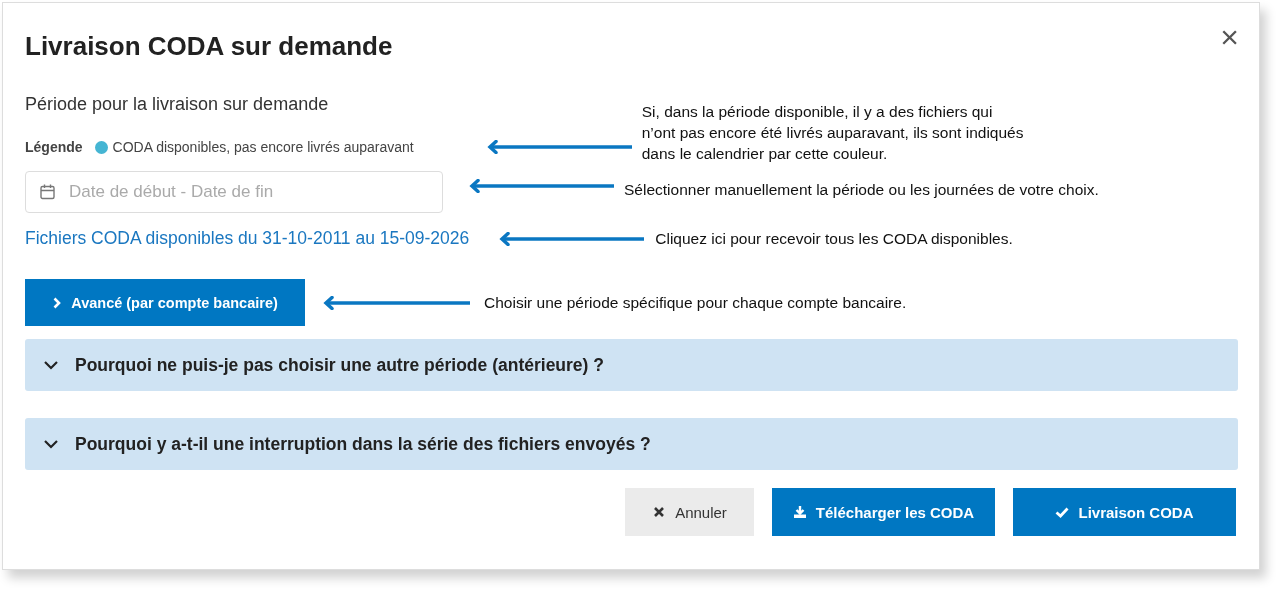 The width and height of the screenshot is (1285, 595). Describe the element at coordinates (177, 104) in the screenshot. I see `section-title: Période pour la livraison sur demande` at that location.